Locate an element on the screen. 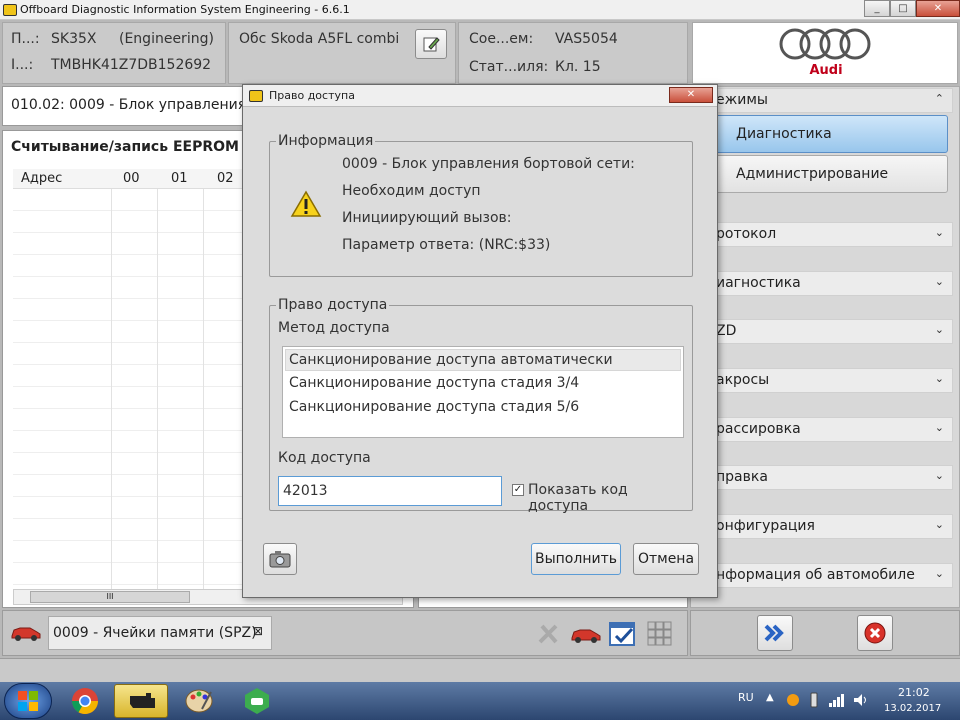 Image resolution: width=960 pixels, height=720 pixels. dialog-close-button: ✕ is located at coordinates (691, 95).